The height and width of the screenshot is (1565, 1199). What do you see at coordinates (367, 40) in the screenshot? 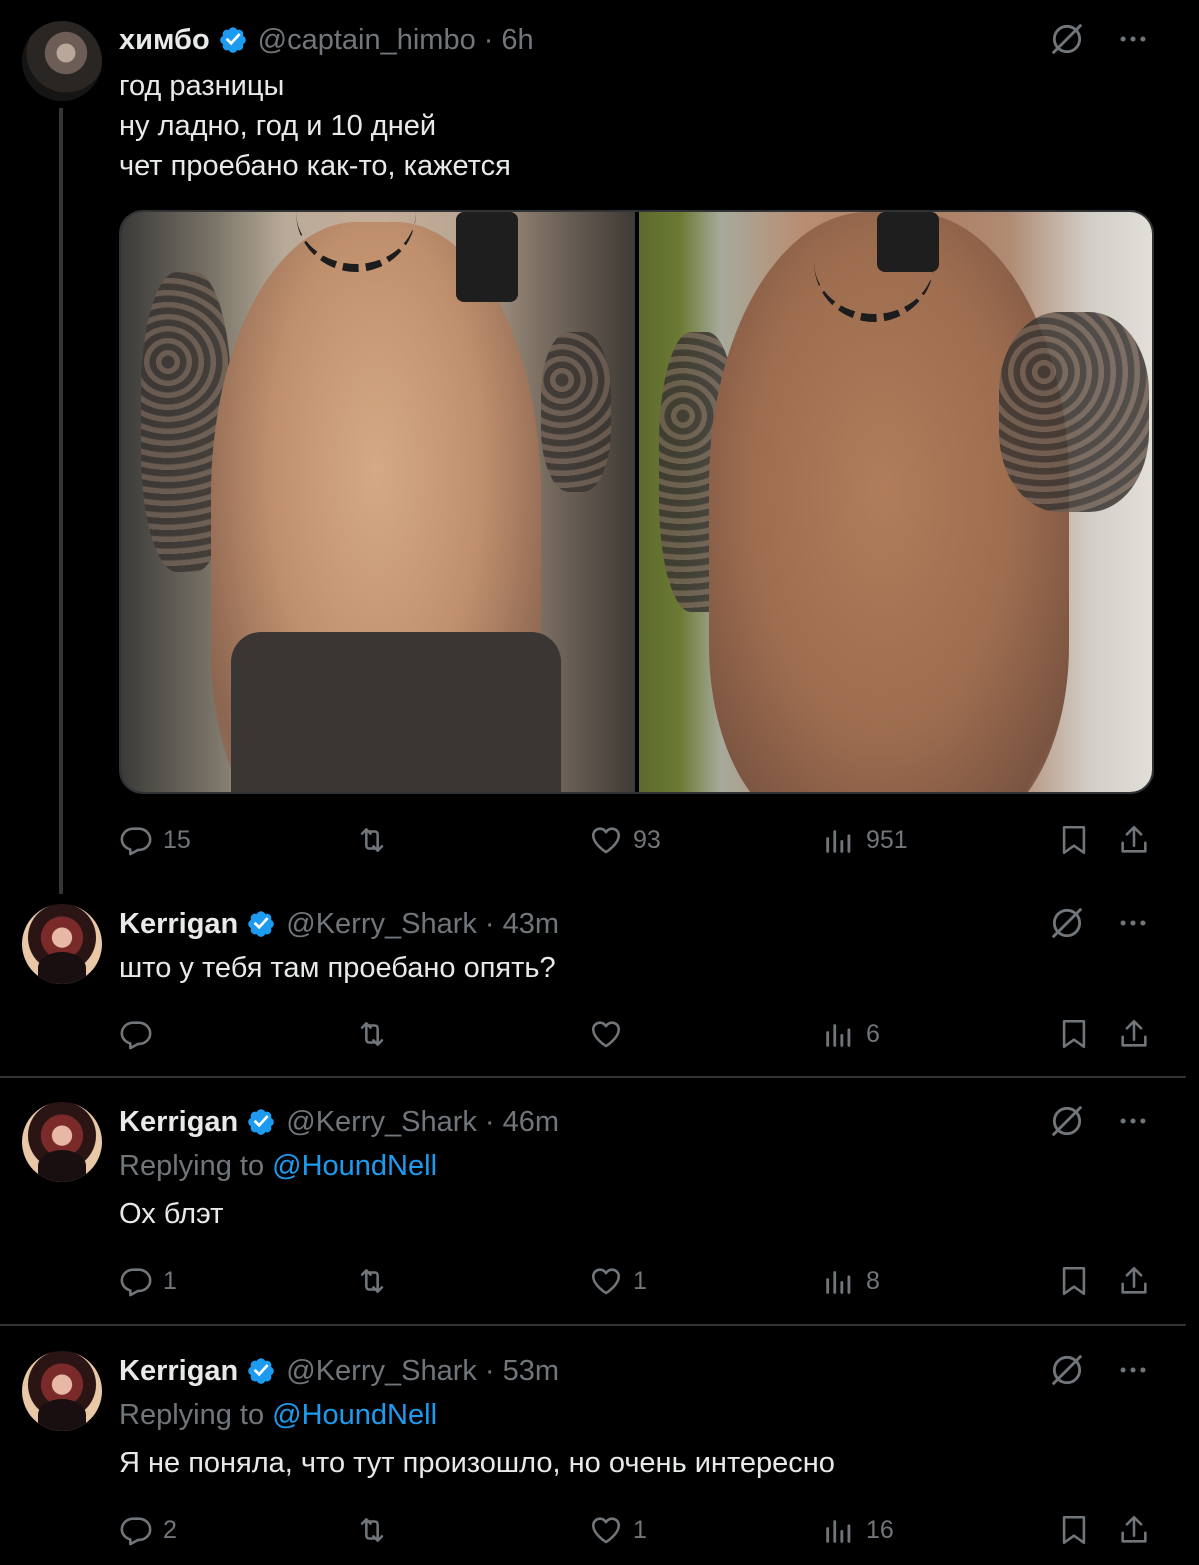
I see `handle: @captain_himbo` at bounding box center [367, 40].